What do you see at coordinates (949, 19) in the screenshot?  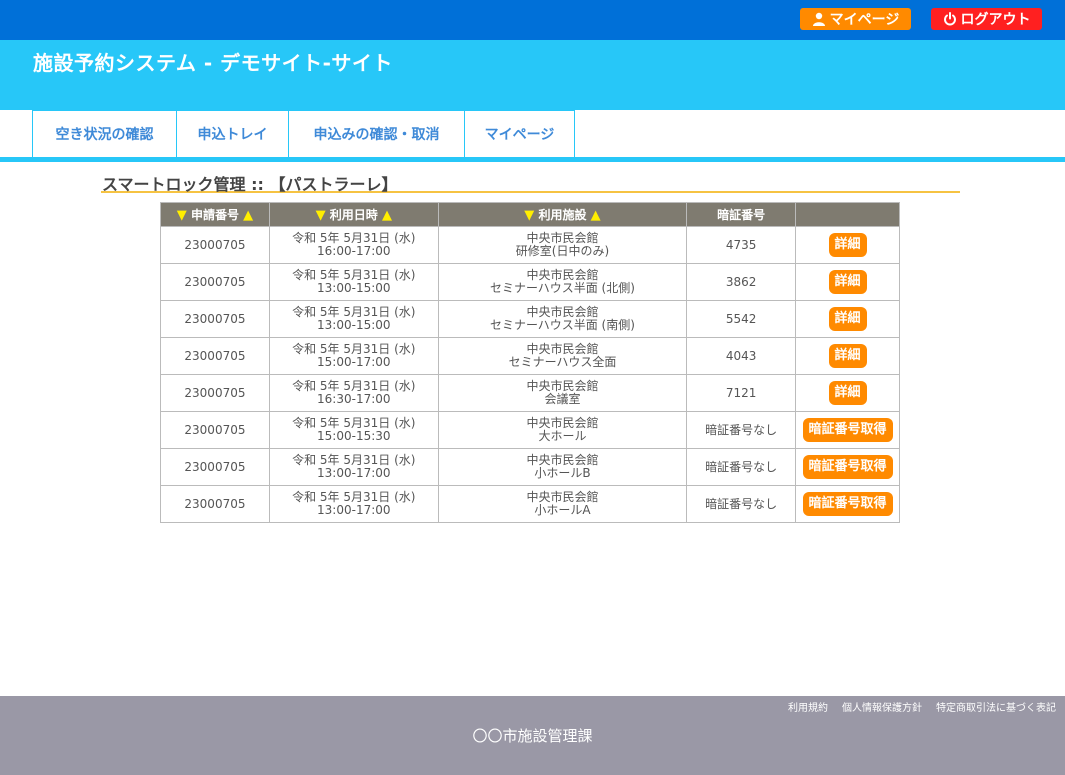 I see `power-icon` at bounding box center [949, 19].